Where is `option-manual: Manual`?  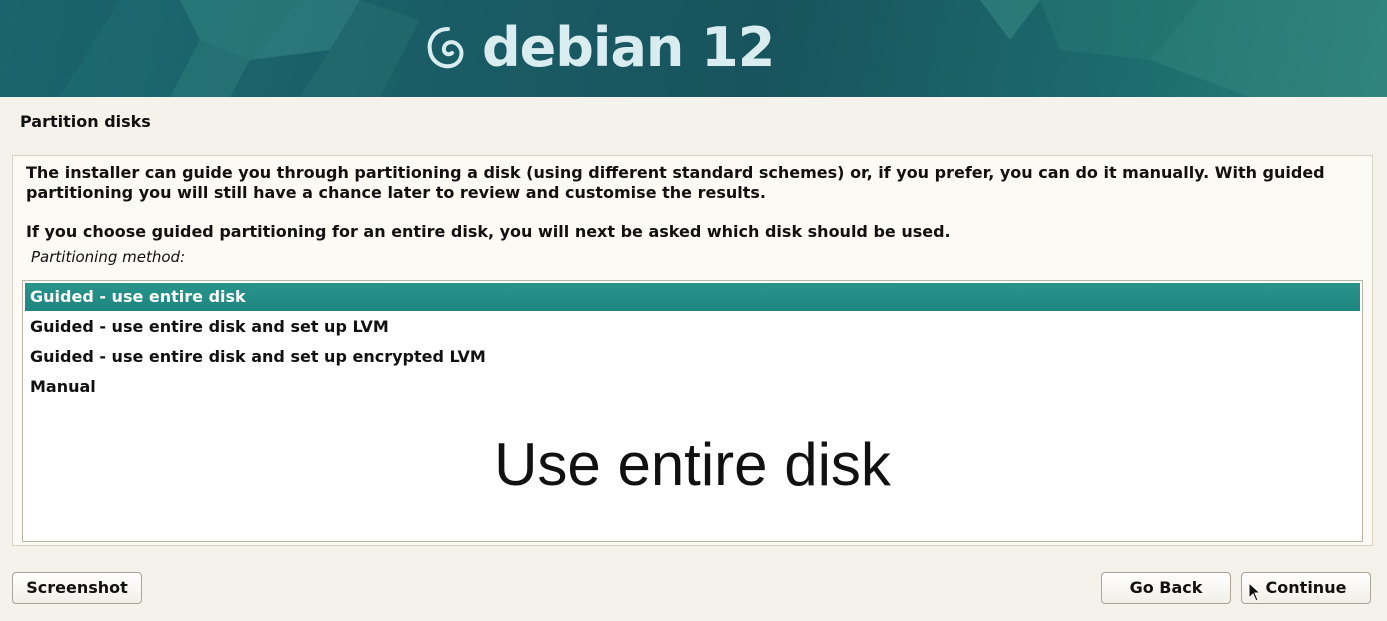
option-manual: Manual is located at coordinates (692, 387).